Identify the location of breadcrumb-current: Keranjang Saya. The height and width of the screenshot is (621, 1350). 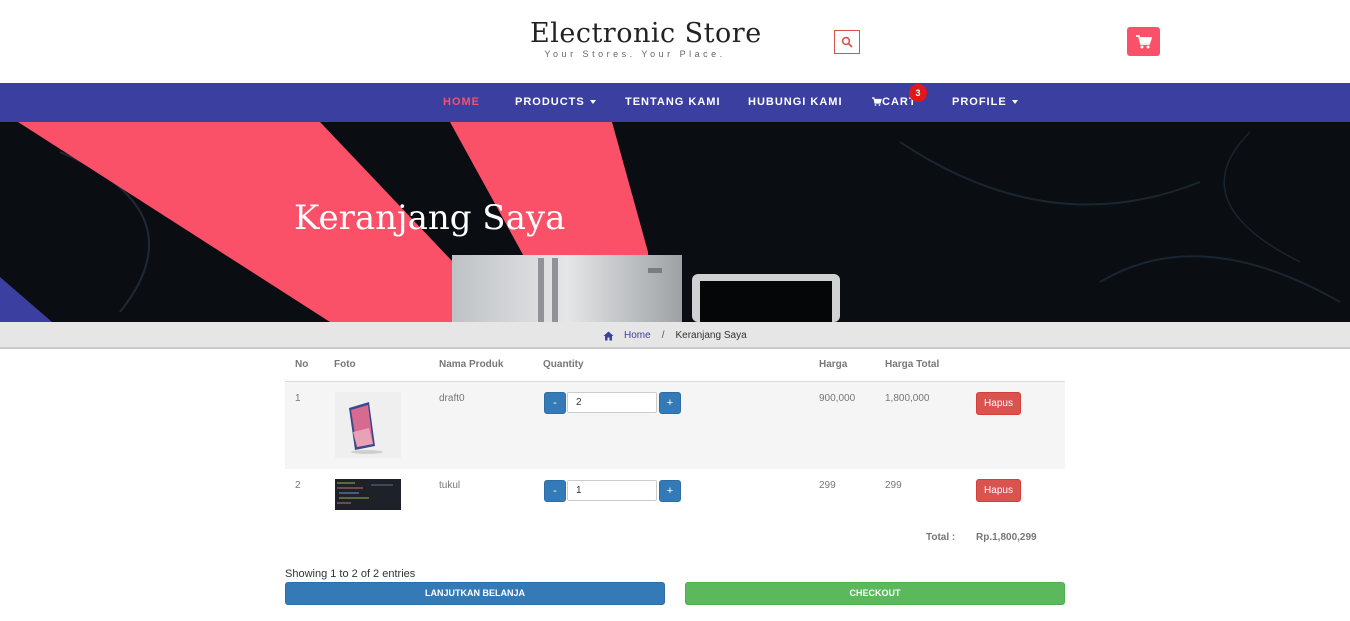
(711, 335).